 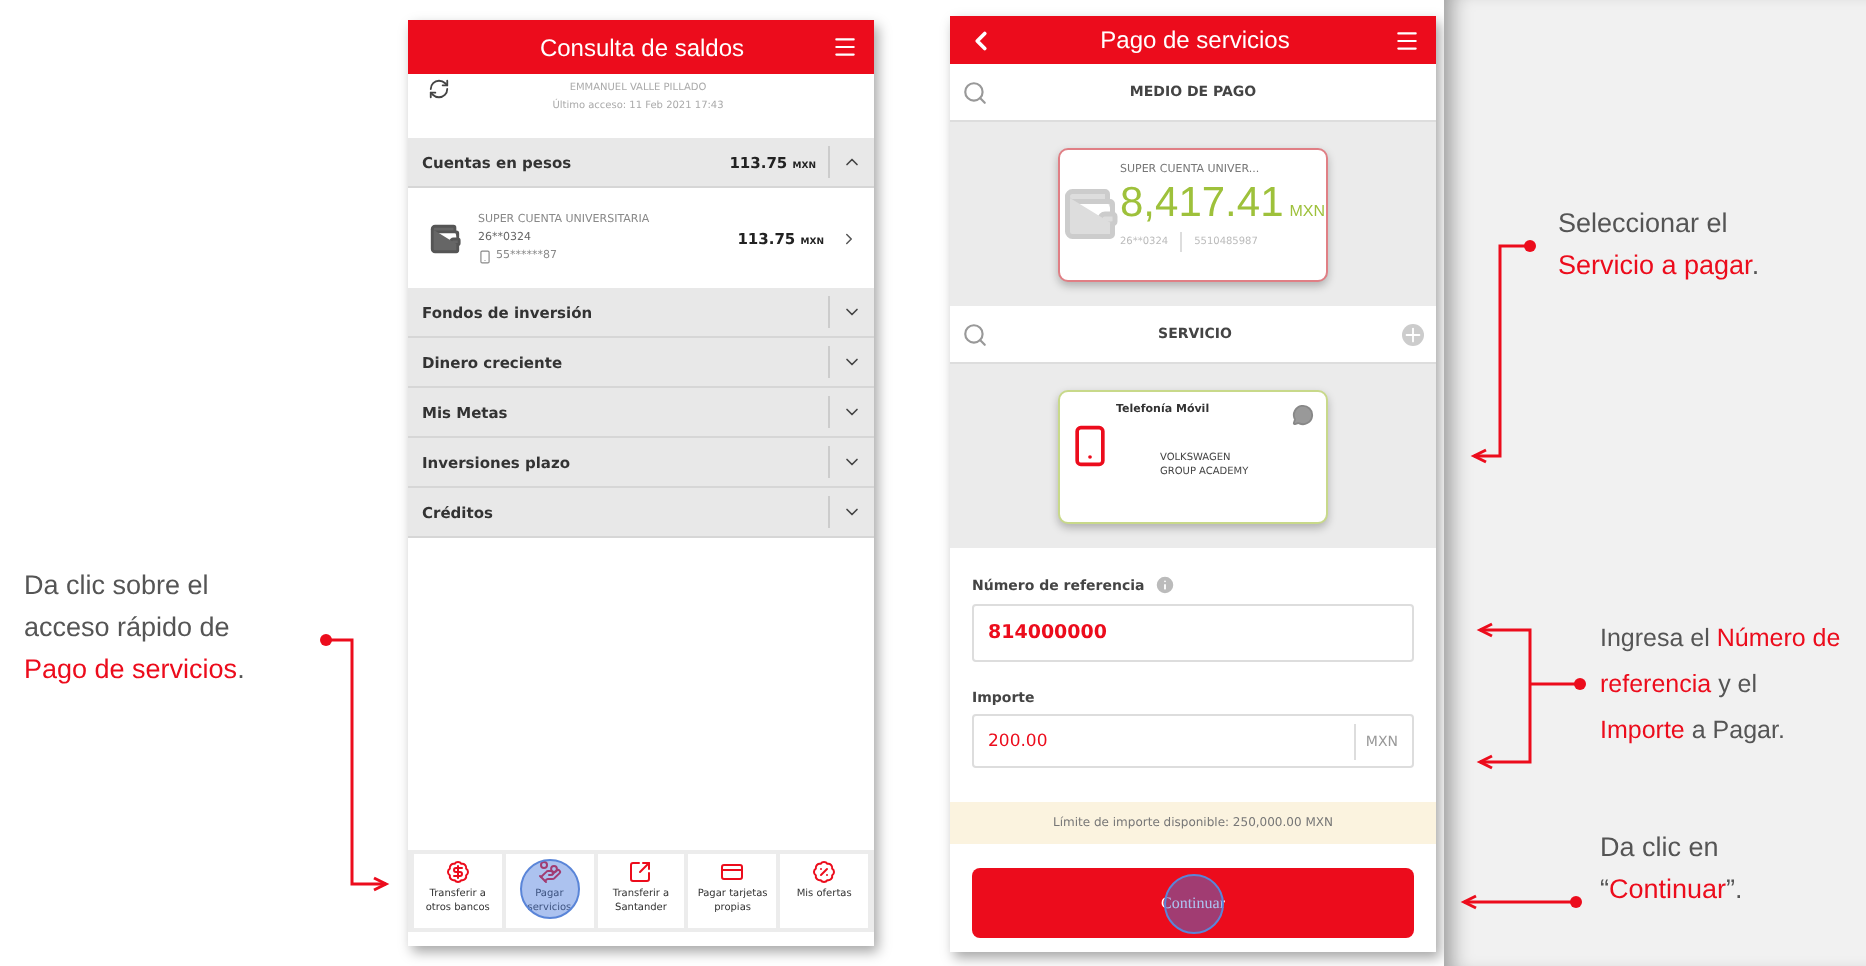 What do you see at coordinates (824, 872) in the screenshot?
I see `percent-icon` at bounding box center [824, 872].